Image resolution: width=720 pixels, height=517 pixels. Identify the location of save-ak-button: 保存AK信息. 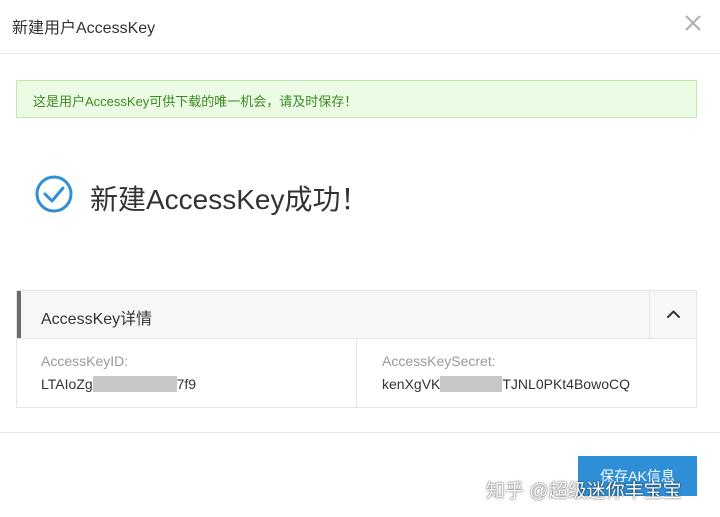
(637, 476).